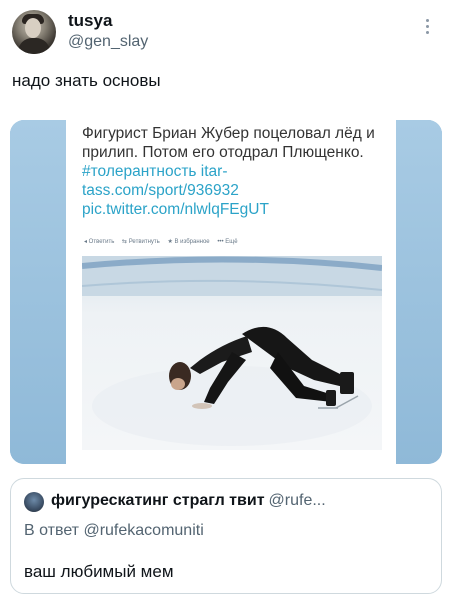 Image resolution: width=450 pixels, height=600 pixels. What do you see at coordinates (188, 242) in the screenshot?
I see `embedded-action-favorite: ★ В избранное` at bounding box center [188, 242].